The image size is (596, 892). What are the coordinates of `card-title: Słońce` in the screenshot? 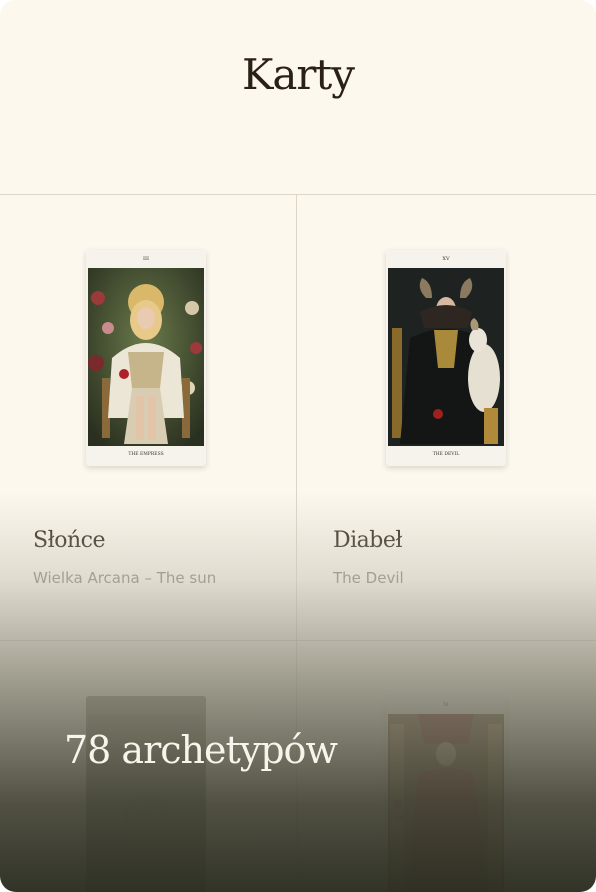 It's located at (69, 540).